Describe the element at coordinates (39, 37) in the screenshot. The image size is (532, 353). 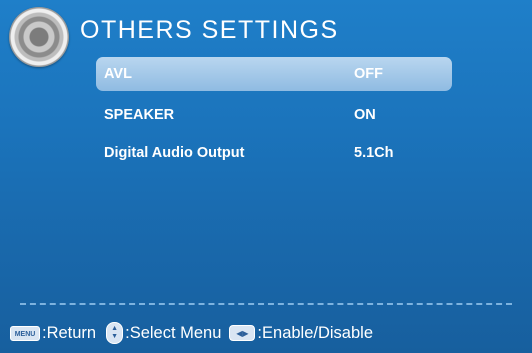
I see `speaker-icon` at that location.